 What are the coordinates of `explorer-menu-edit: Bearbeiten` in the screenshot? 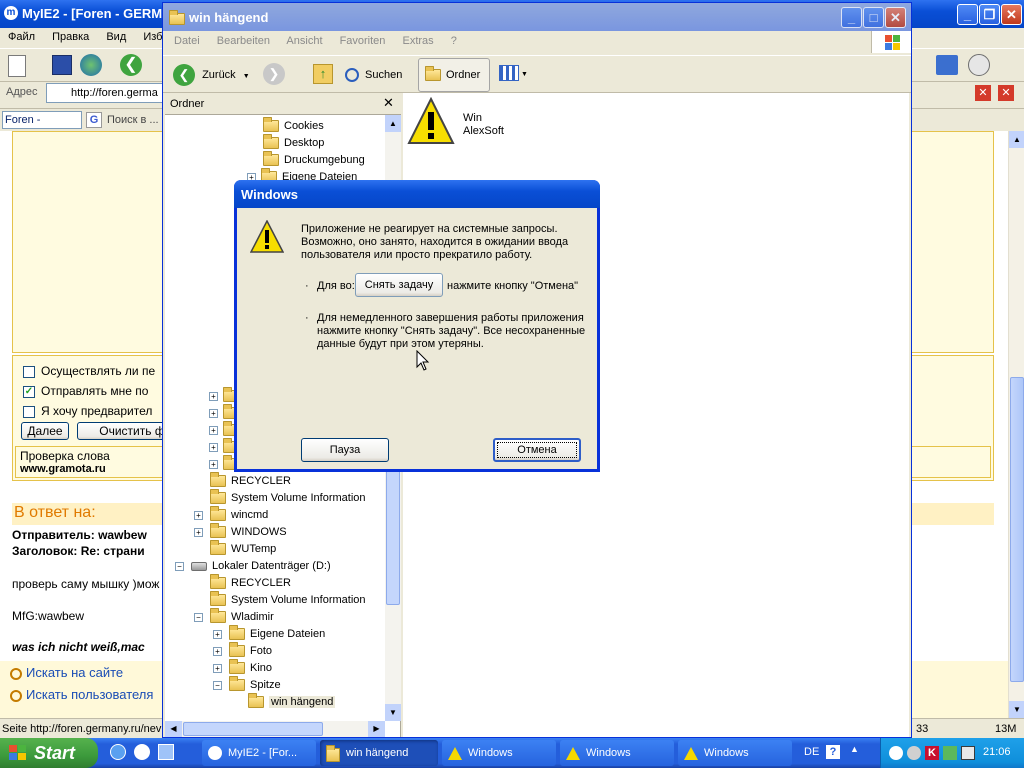 It's located at (243, 41).